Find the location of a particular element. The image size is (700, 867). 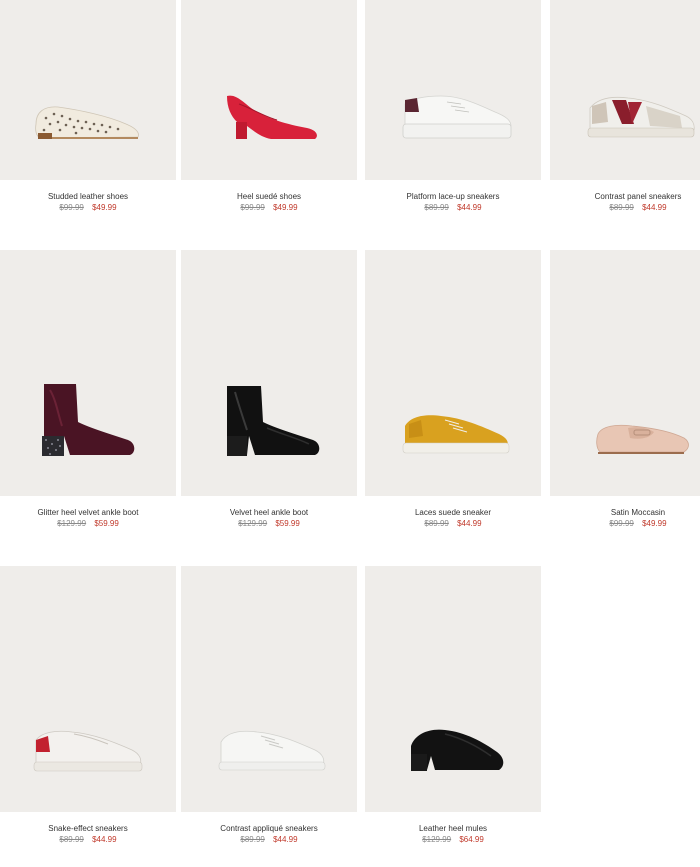

product-card: Laces suede sneaker $89.99 $44.99 is located at coordinates (453, 389).